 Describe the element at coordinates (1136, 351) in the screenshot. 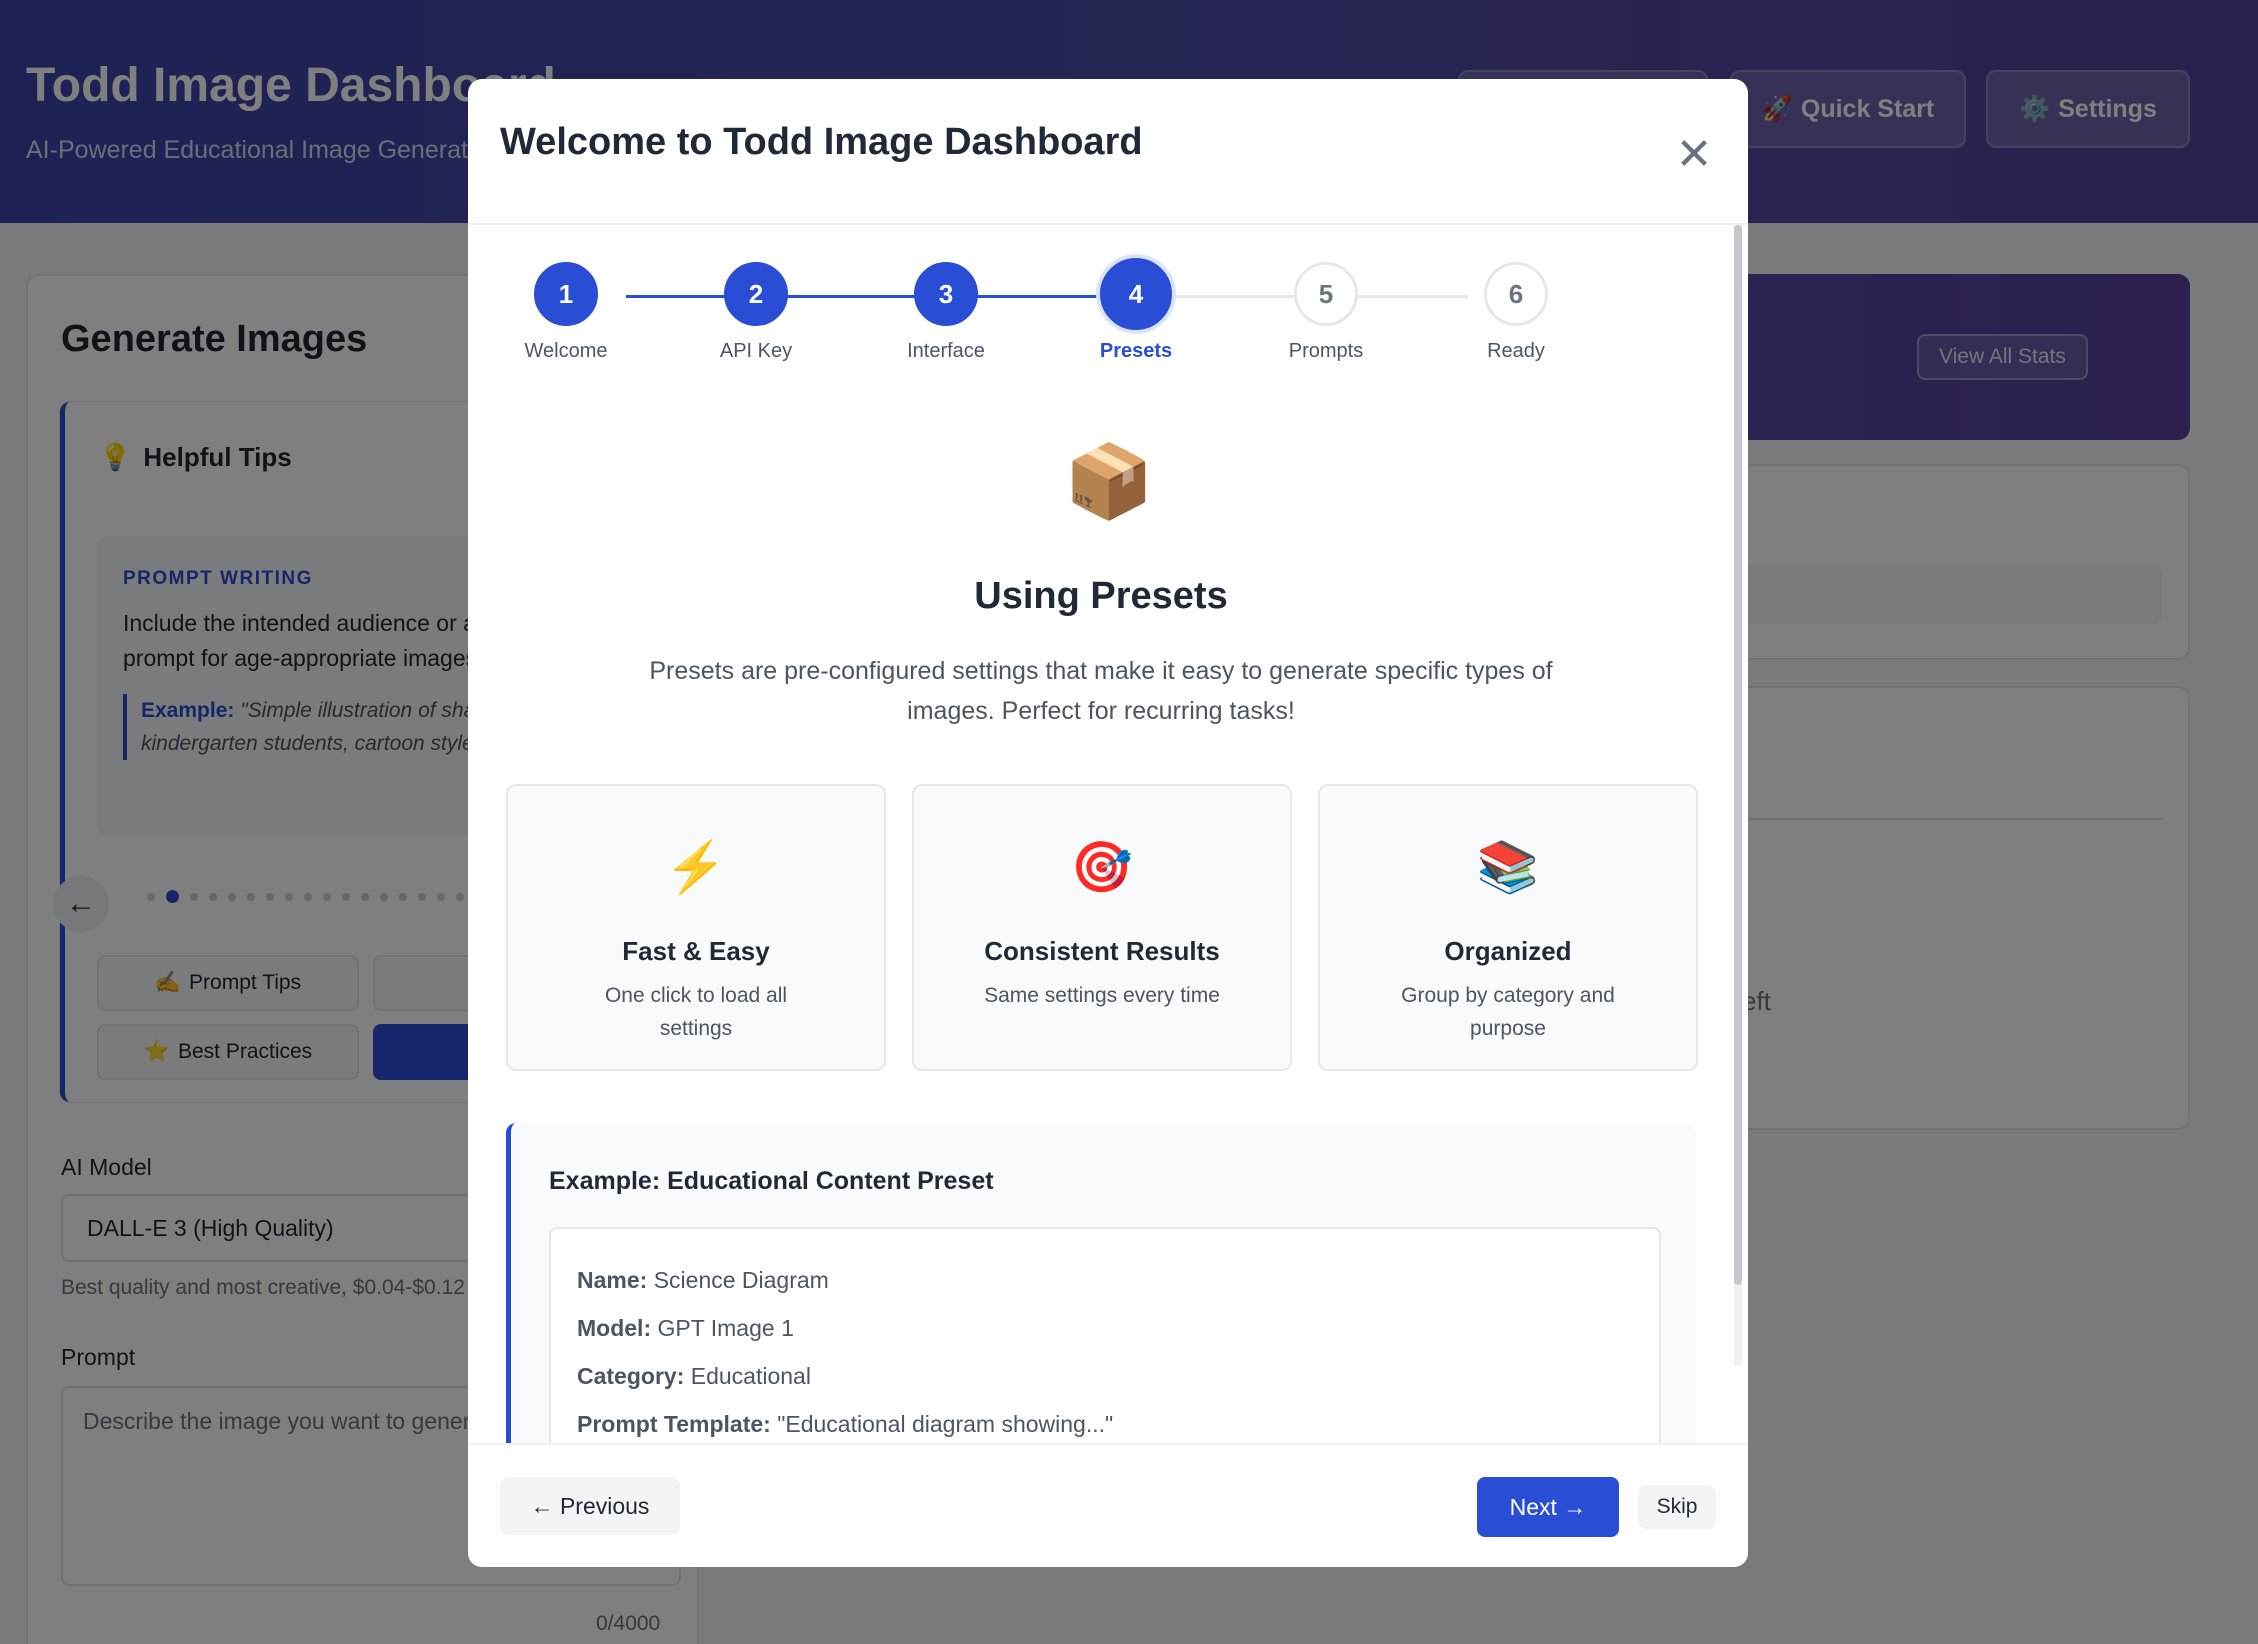

I see `step-label: Presets` at that location.